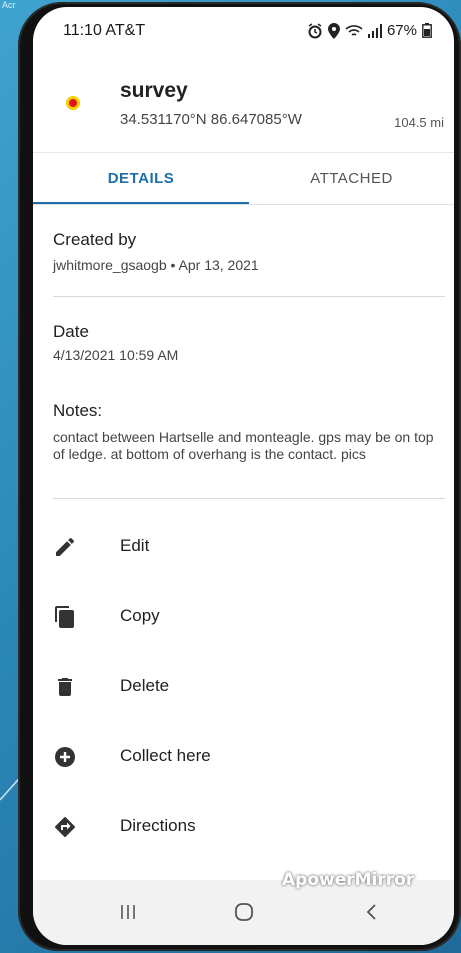 This screenshot has width=461, height=953. Describe the element at coordinates (95, 239) in the screenshot. I see `created-by-label: Created by` at that location.